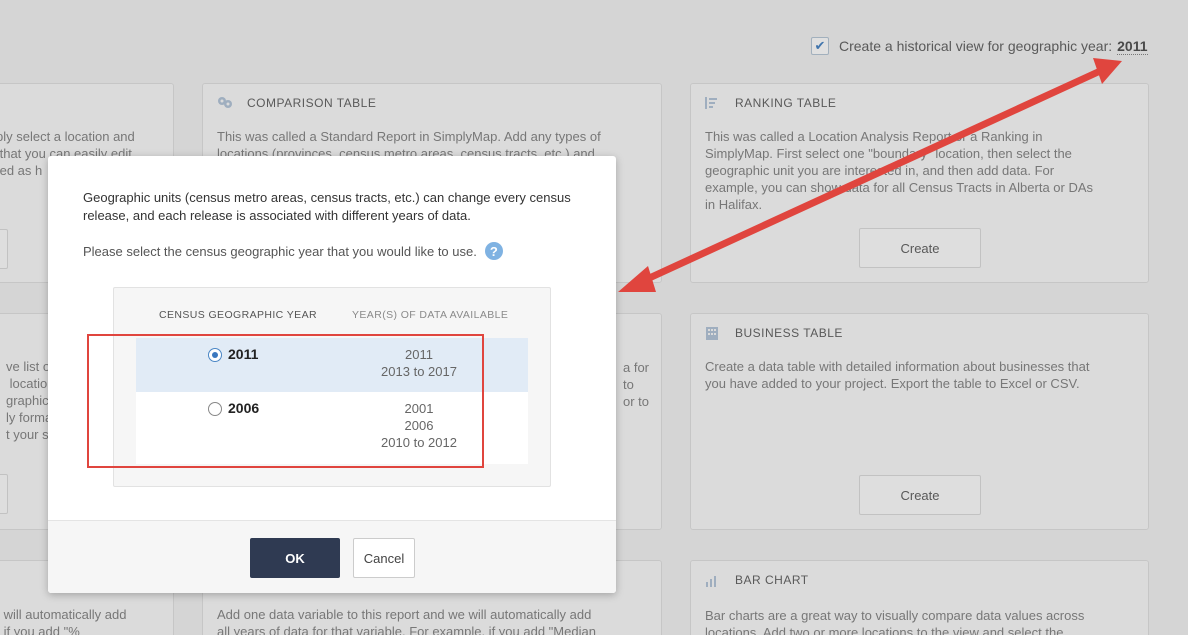 The height and width of the screenshot is (635, 1188). I want to click on question-mark-icon: ?, so click(493, 251).